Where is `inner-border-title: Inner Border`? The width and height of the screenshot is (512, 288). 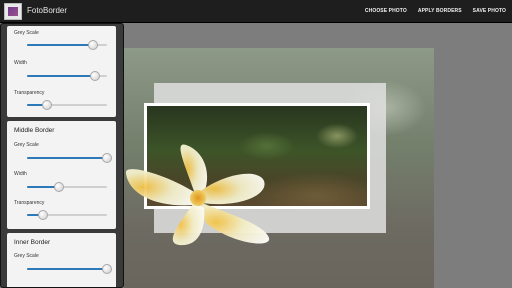
inner-border-title: Inner Border is located at coordinates (32, 242).